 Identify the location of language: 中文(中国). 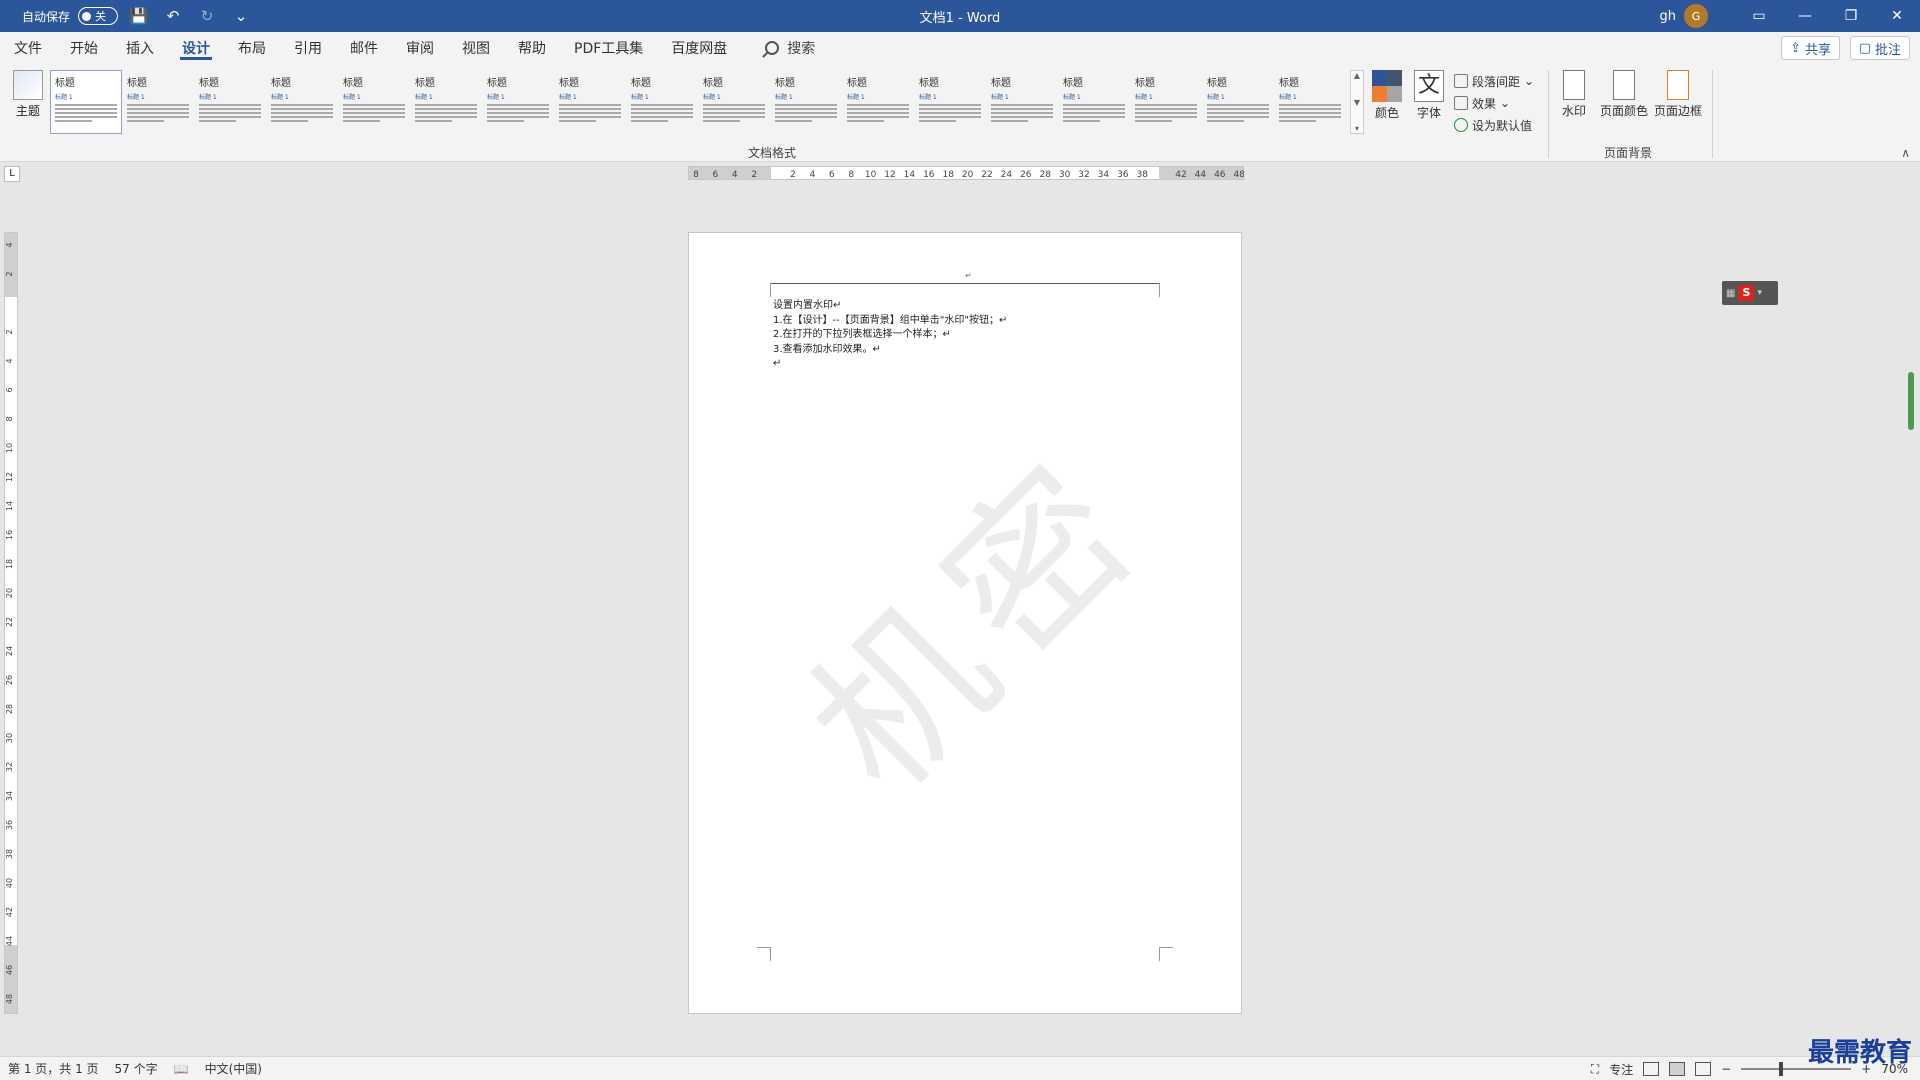
(233, 1068).